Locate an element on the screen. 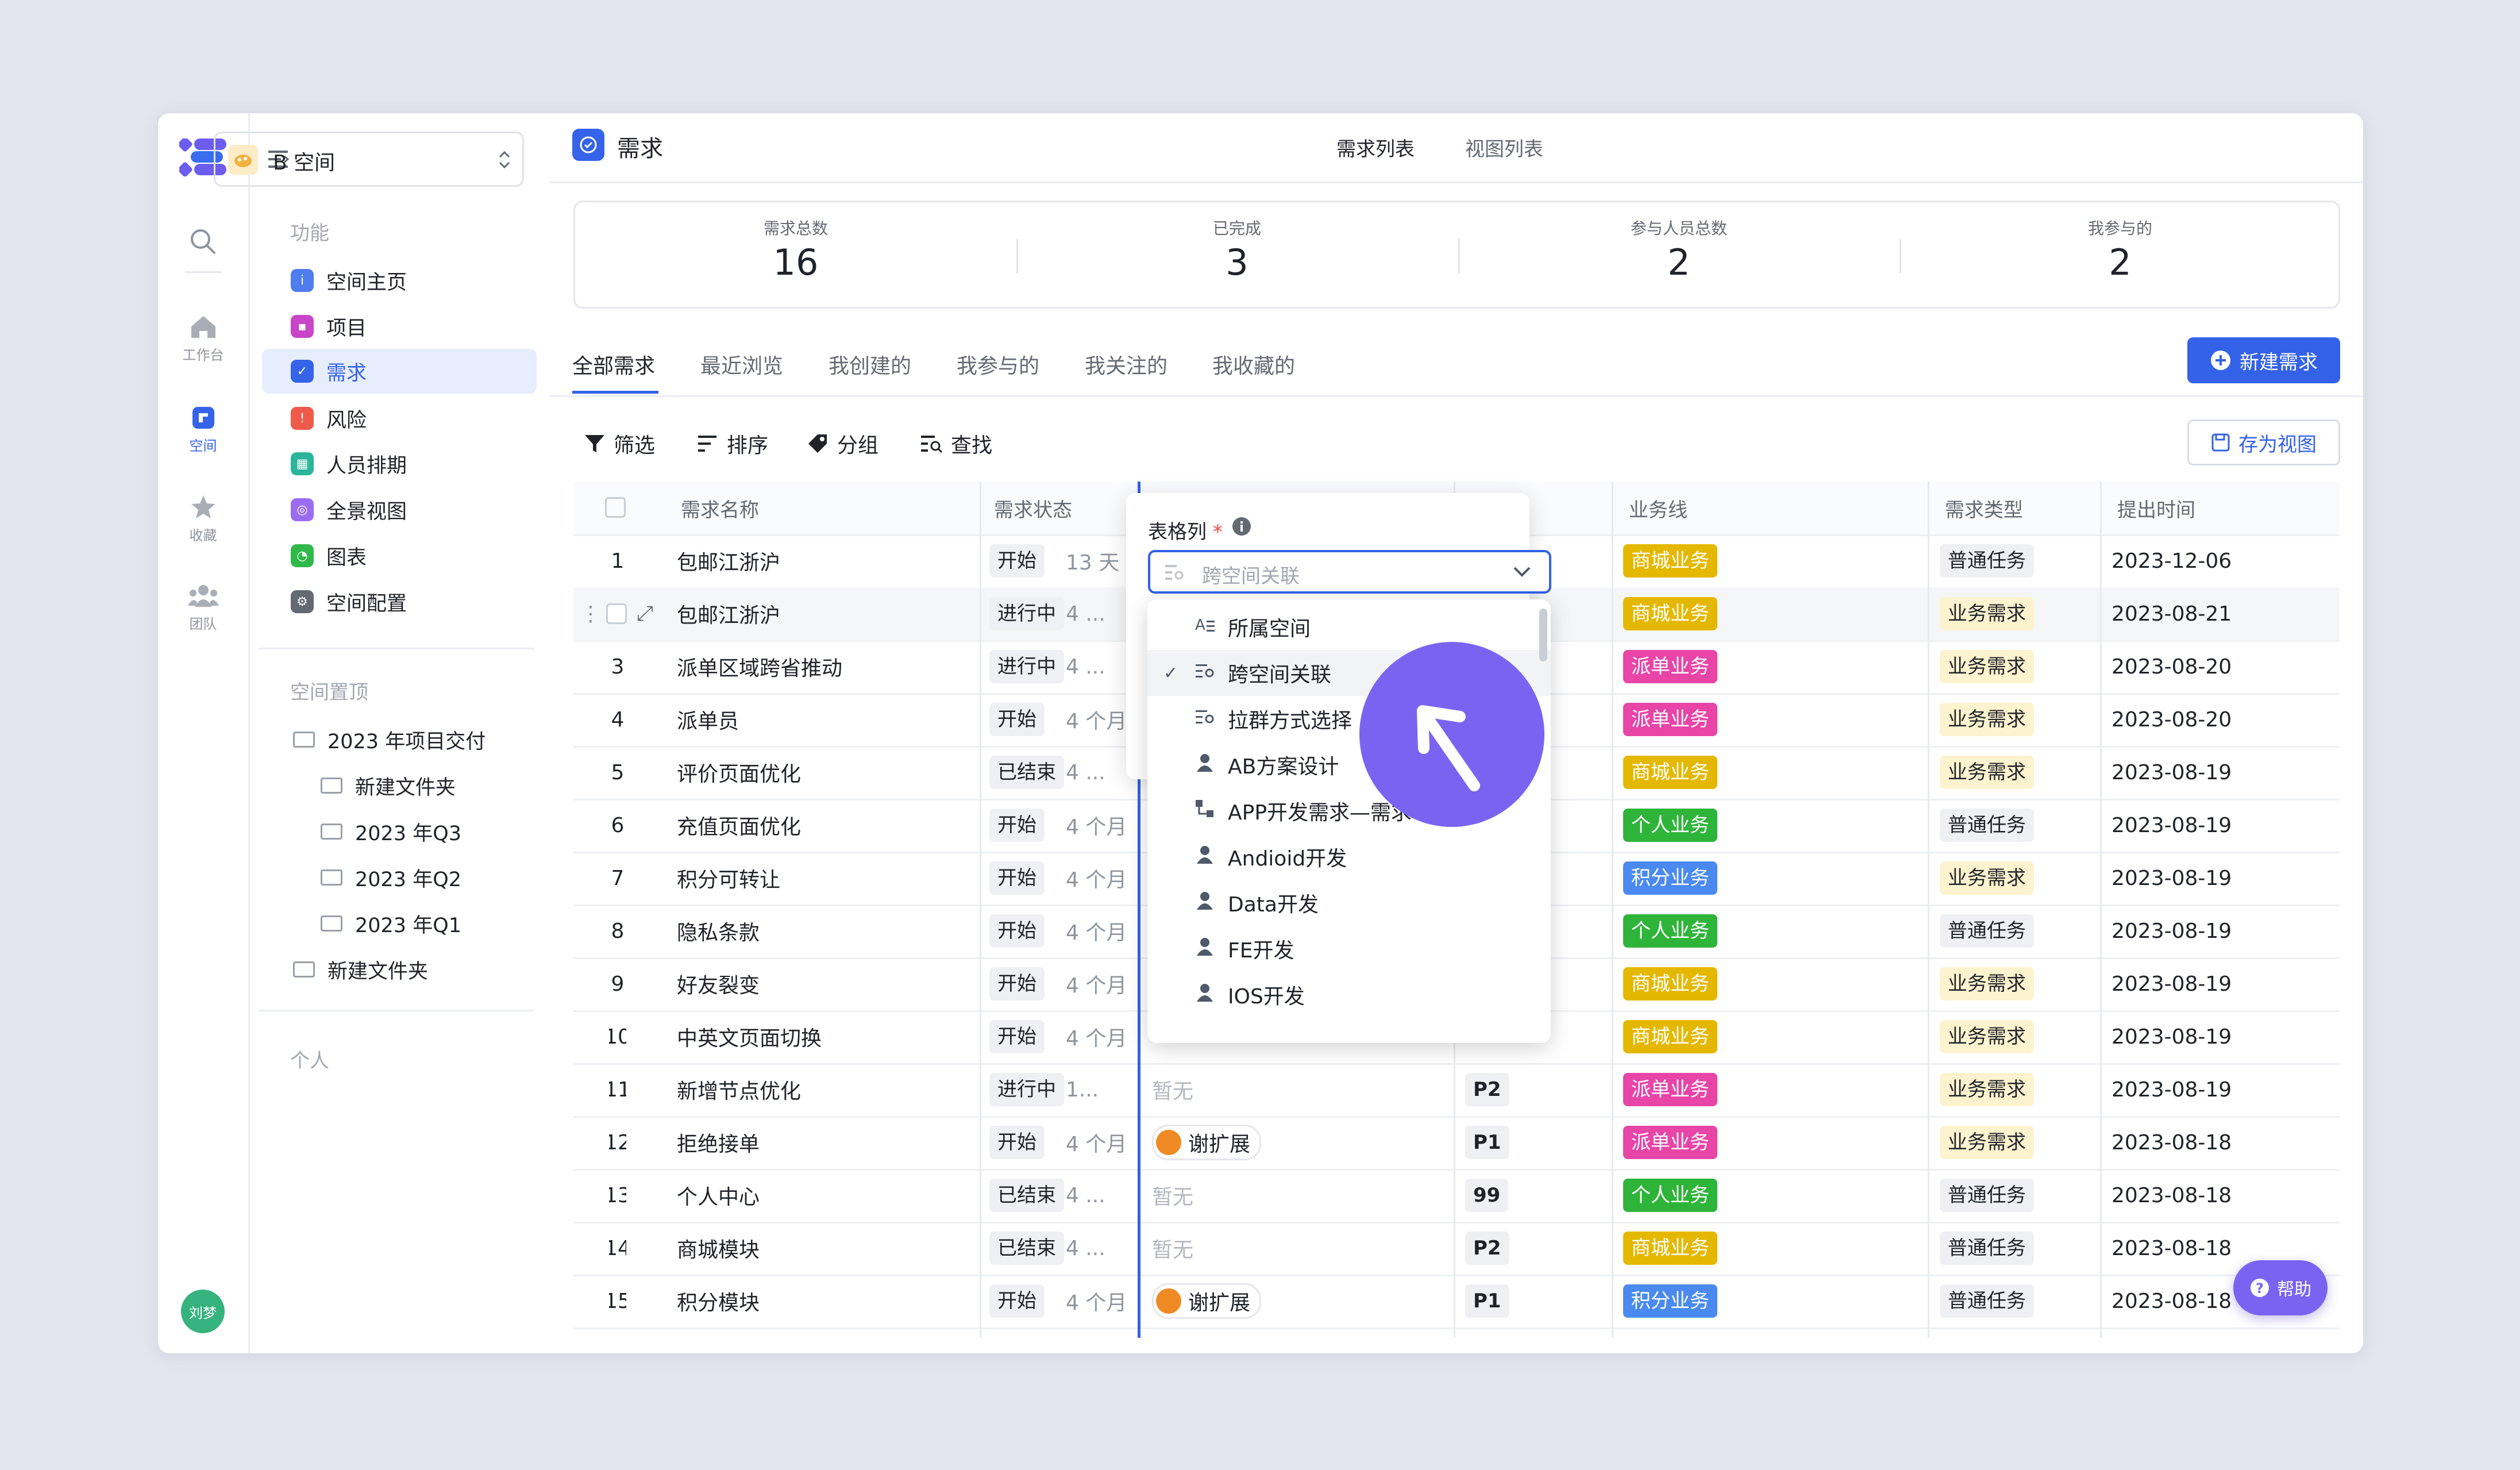 This screenshot has height=1470, width=2520. save-view-button: 存为视图 is located at coordinates (2263, 442).